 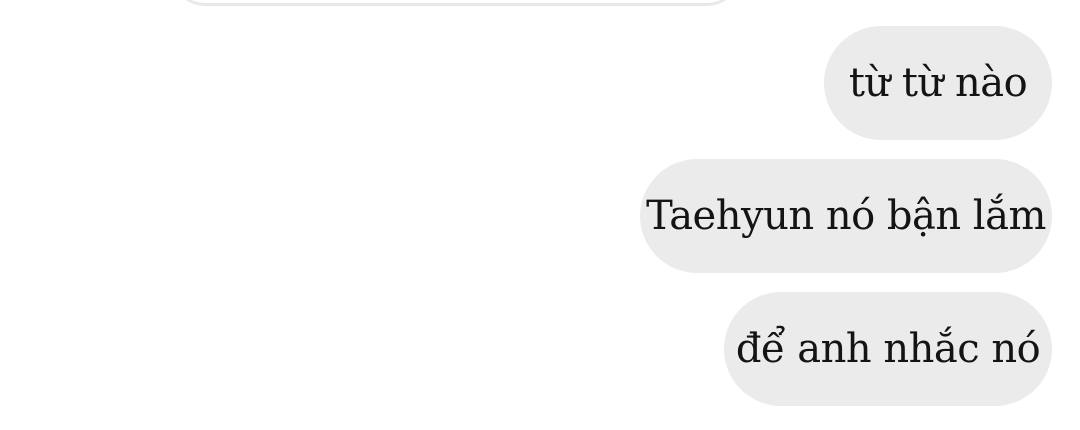 What do you see at coordinates (456, 3) in the screenshot?
I see `previous-message-bubble` at bounding box center [456, 3].